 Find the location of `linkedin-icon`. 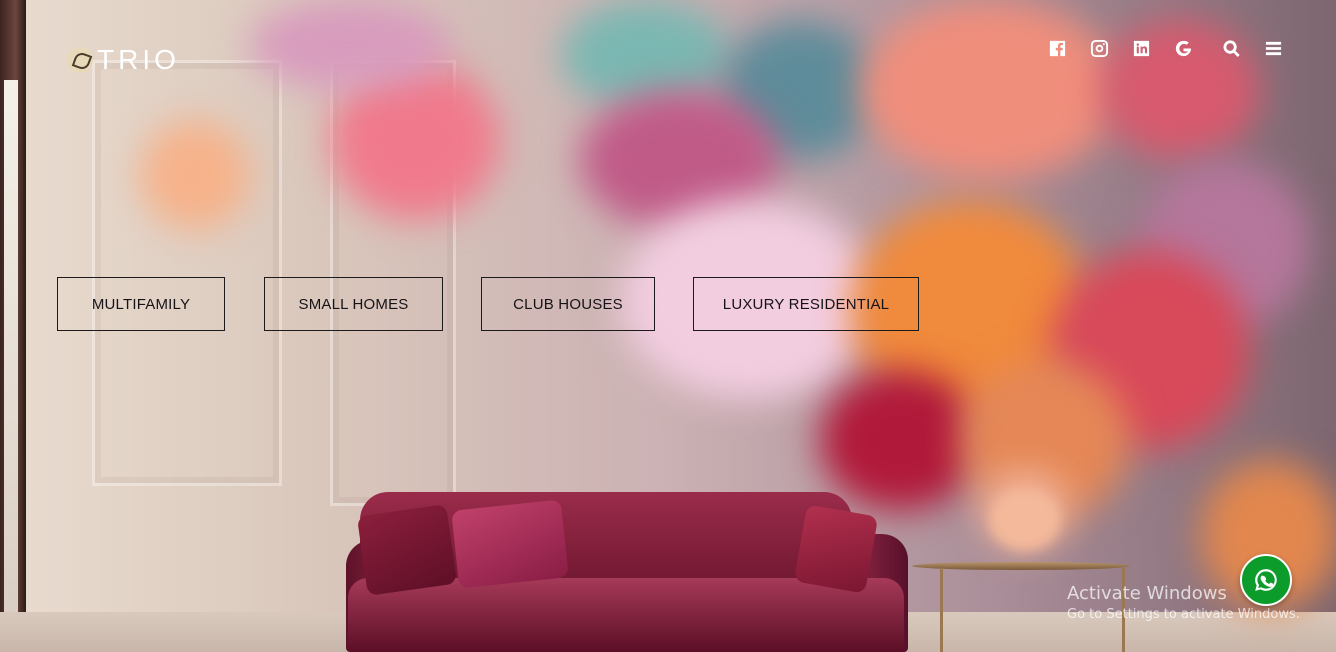

linkedin-icon is located at coordinates (1141, 48).